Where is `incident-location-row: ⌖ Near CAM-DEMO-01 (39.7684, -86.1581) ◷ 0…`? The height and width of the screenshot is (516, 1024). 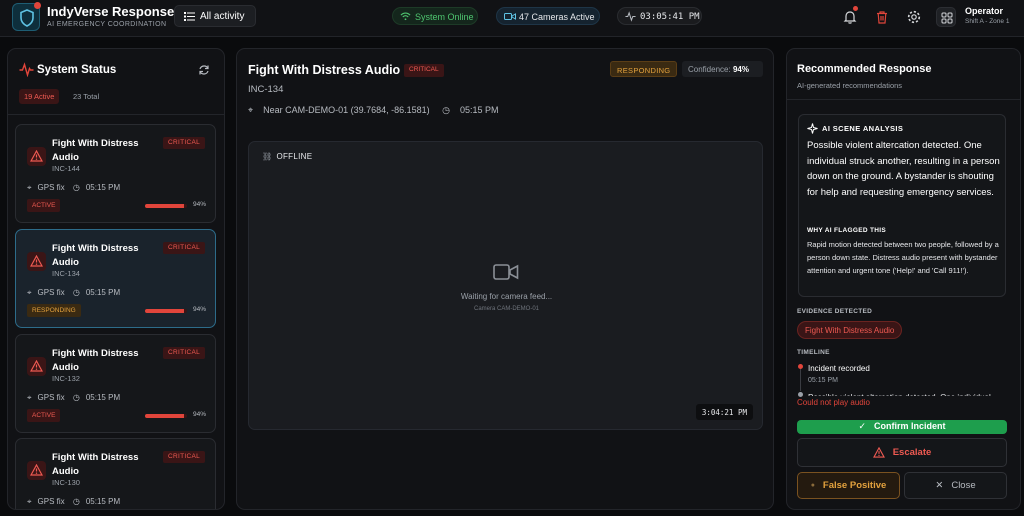
incident-location-row: ⌖ Near CAM-DEMO-01 (39.7684, -86.1581) ◷ 0… is located at coordinates (378, 110).